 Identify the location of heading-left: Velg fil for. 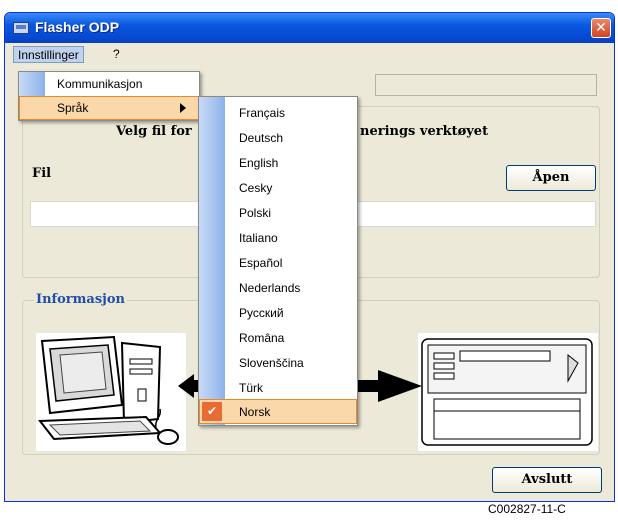
(154, 131).